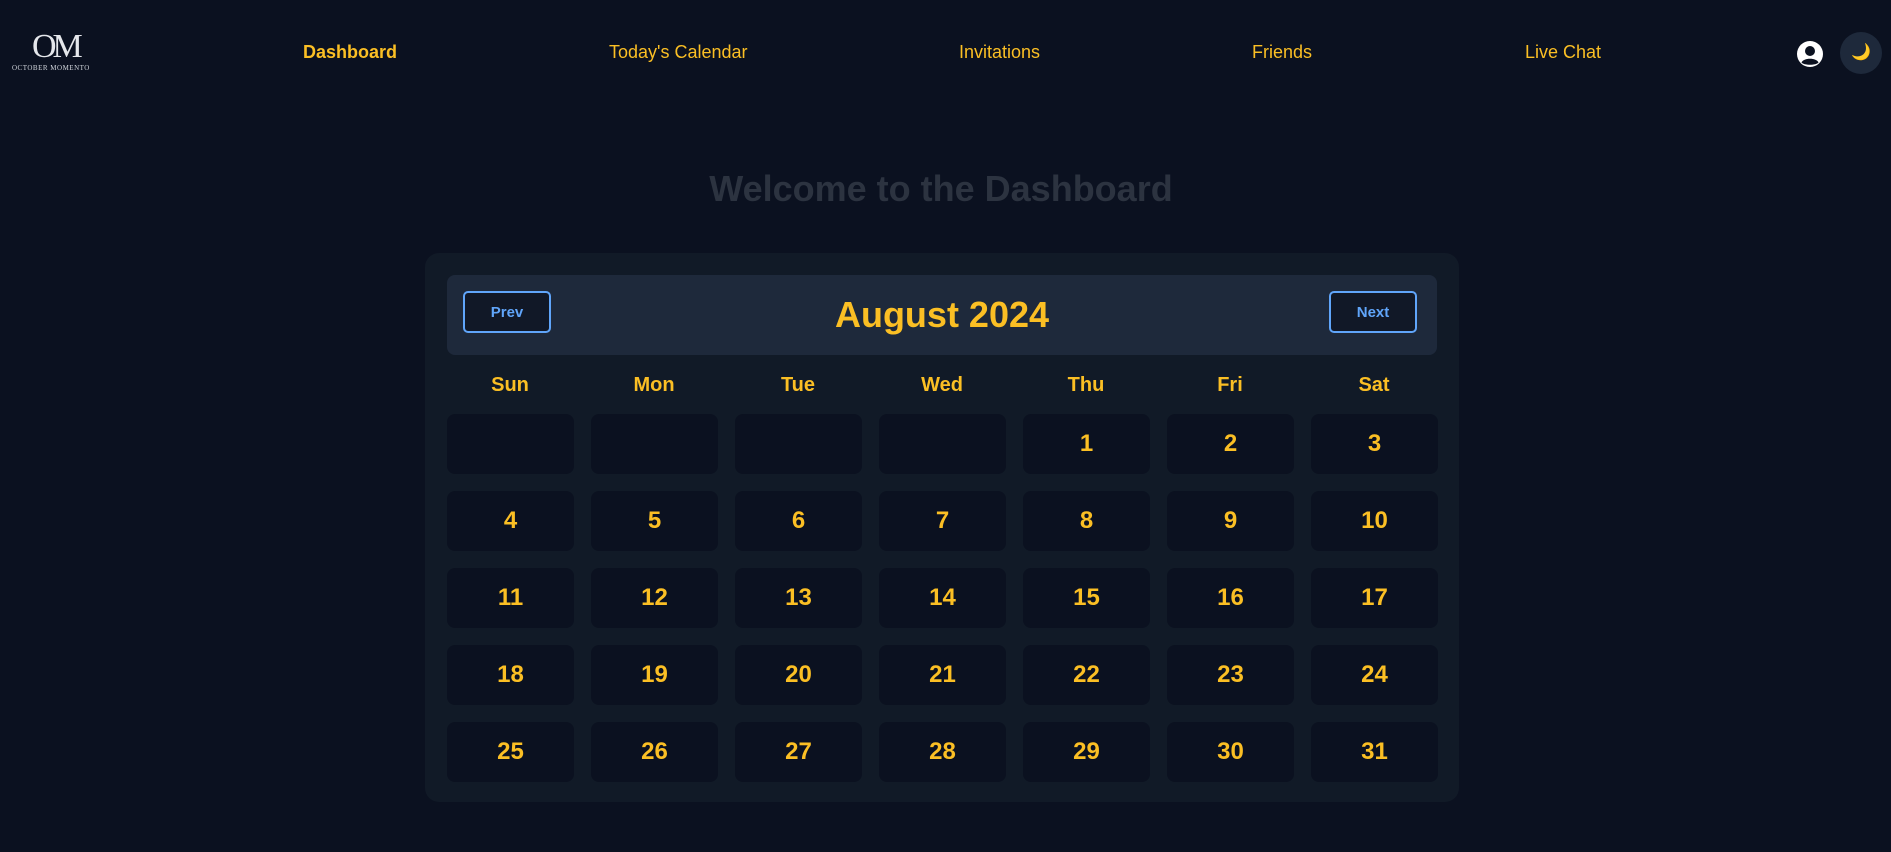 The width and height of the screenshot is (1891, 852). I want to click on day-cell: 28, so click(942, 752).